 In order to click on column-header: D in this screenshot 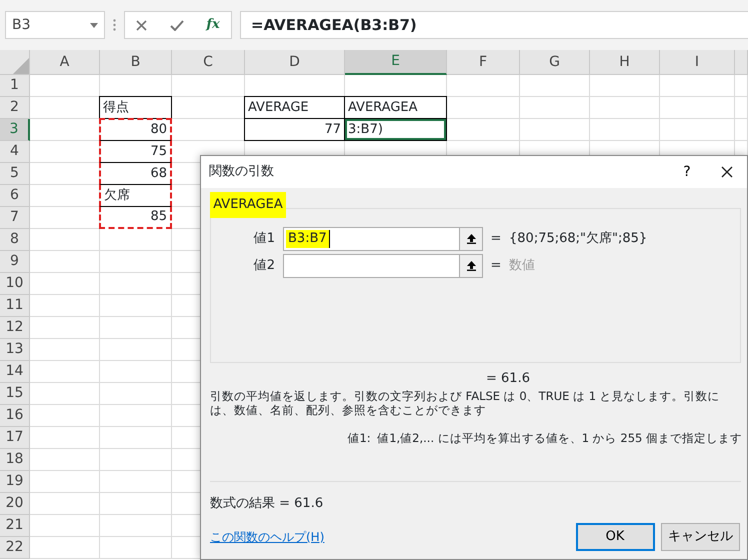, I will do `click(295, 62)`.